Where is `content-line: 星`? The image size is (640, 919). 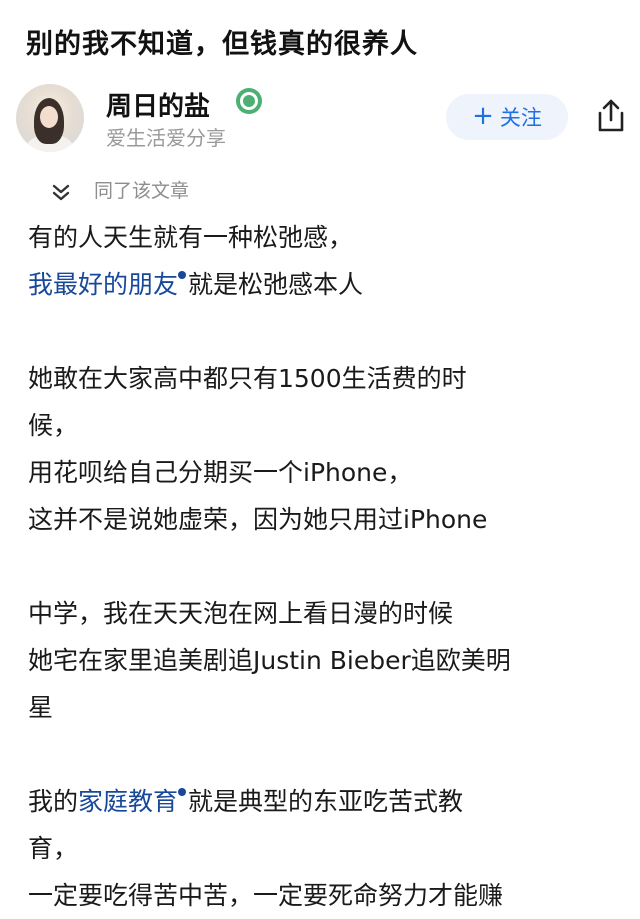 content-line: 星 is located at coordinates (41, 707).